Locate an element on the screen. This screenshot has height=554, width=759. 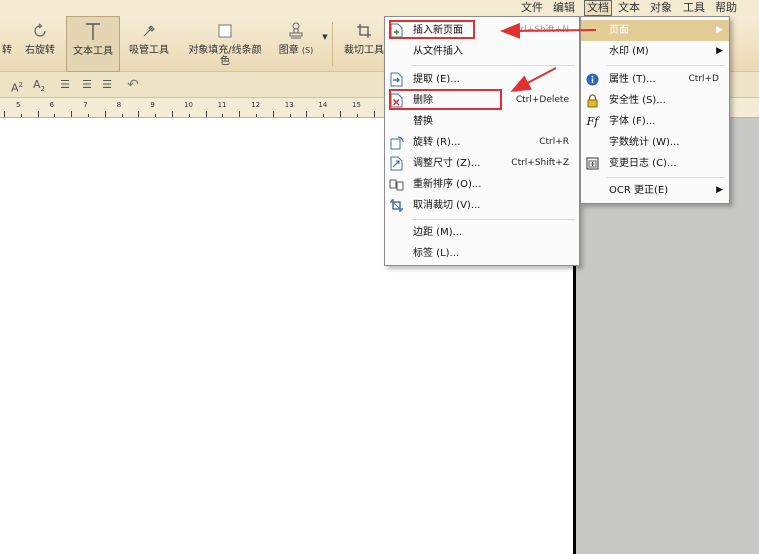
menu-file: 文件 is located at coordinates (532, 8).